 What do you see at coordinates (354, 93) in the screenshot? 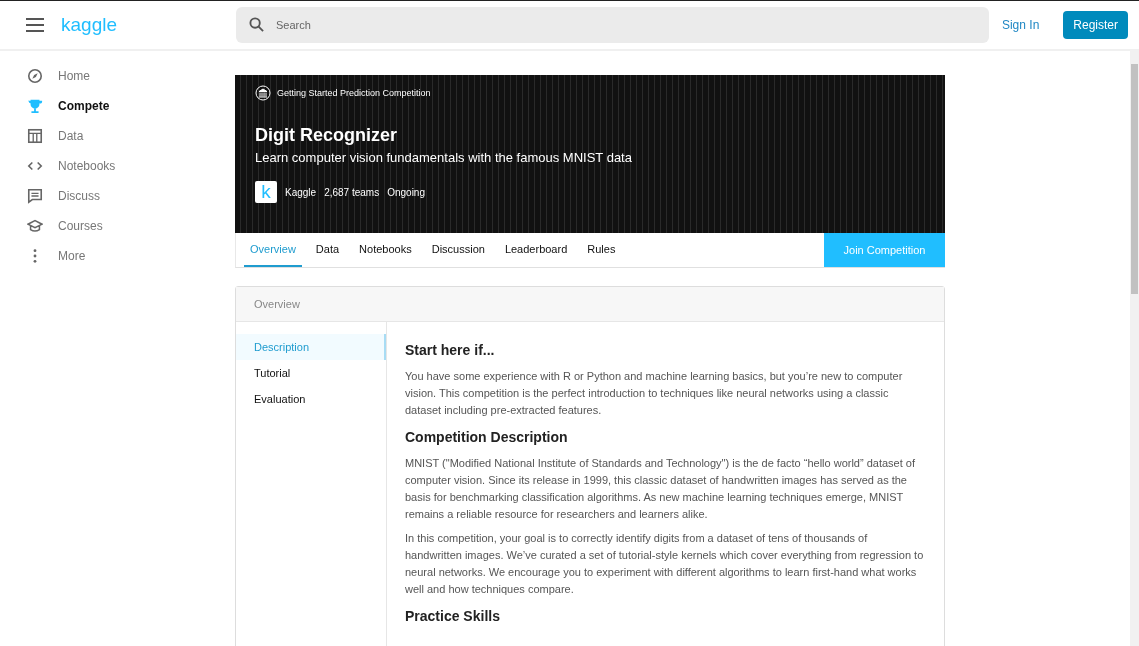
I see `competition-category: Getting Started Prediction Competition` at bounding box center [354, 93].